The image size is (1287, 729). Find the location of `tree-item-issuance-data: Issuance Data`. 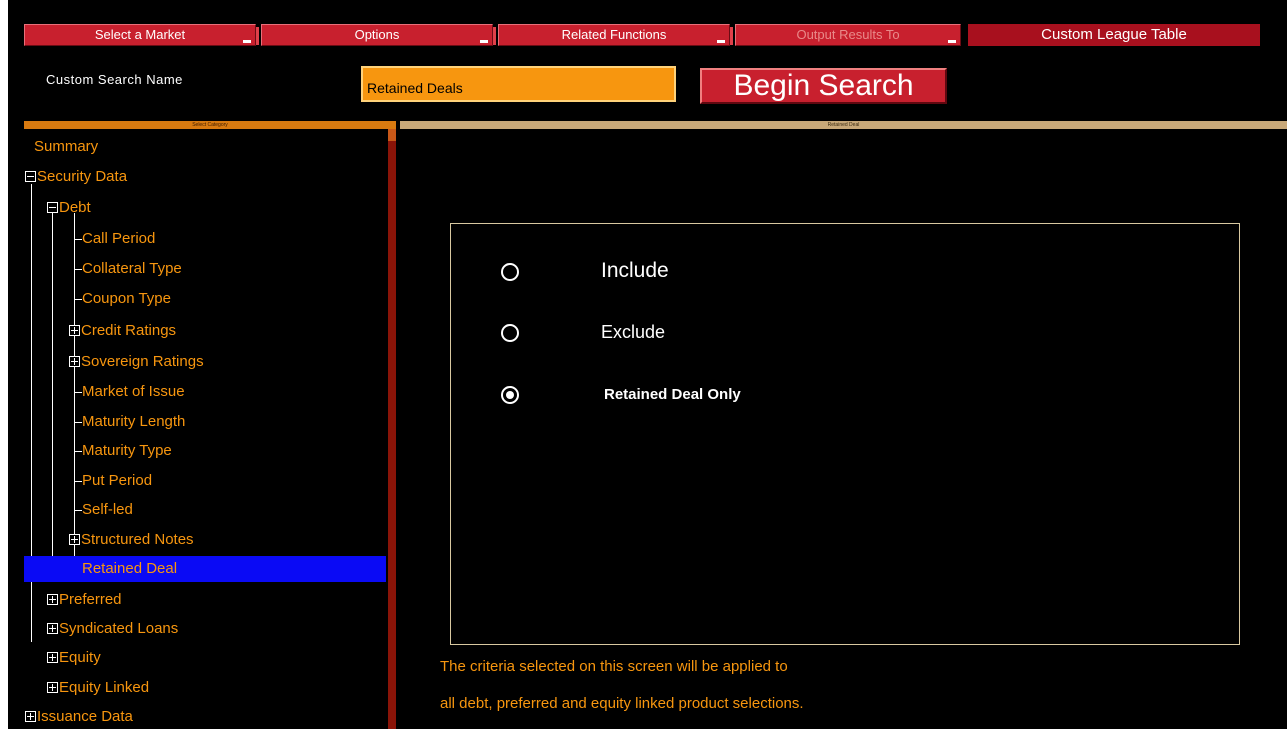

tree-item-issuance-data: Issuance Data is located at coordinates (79, 716).